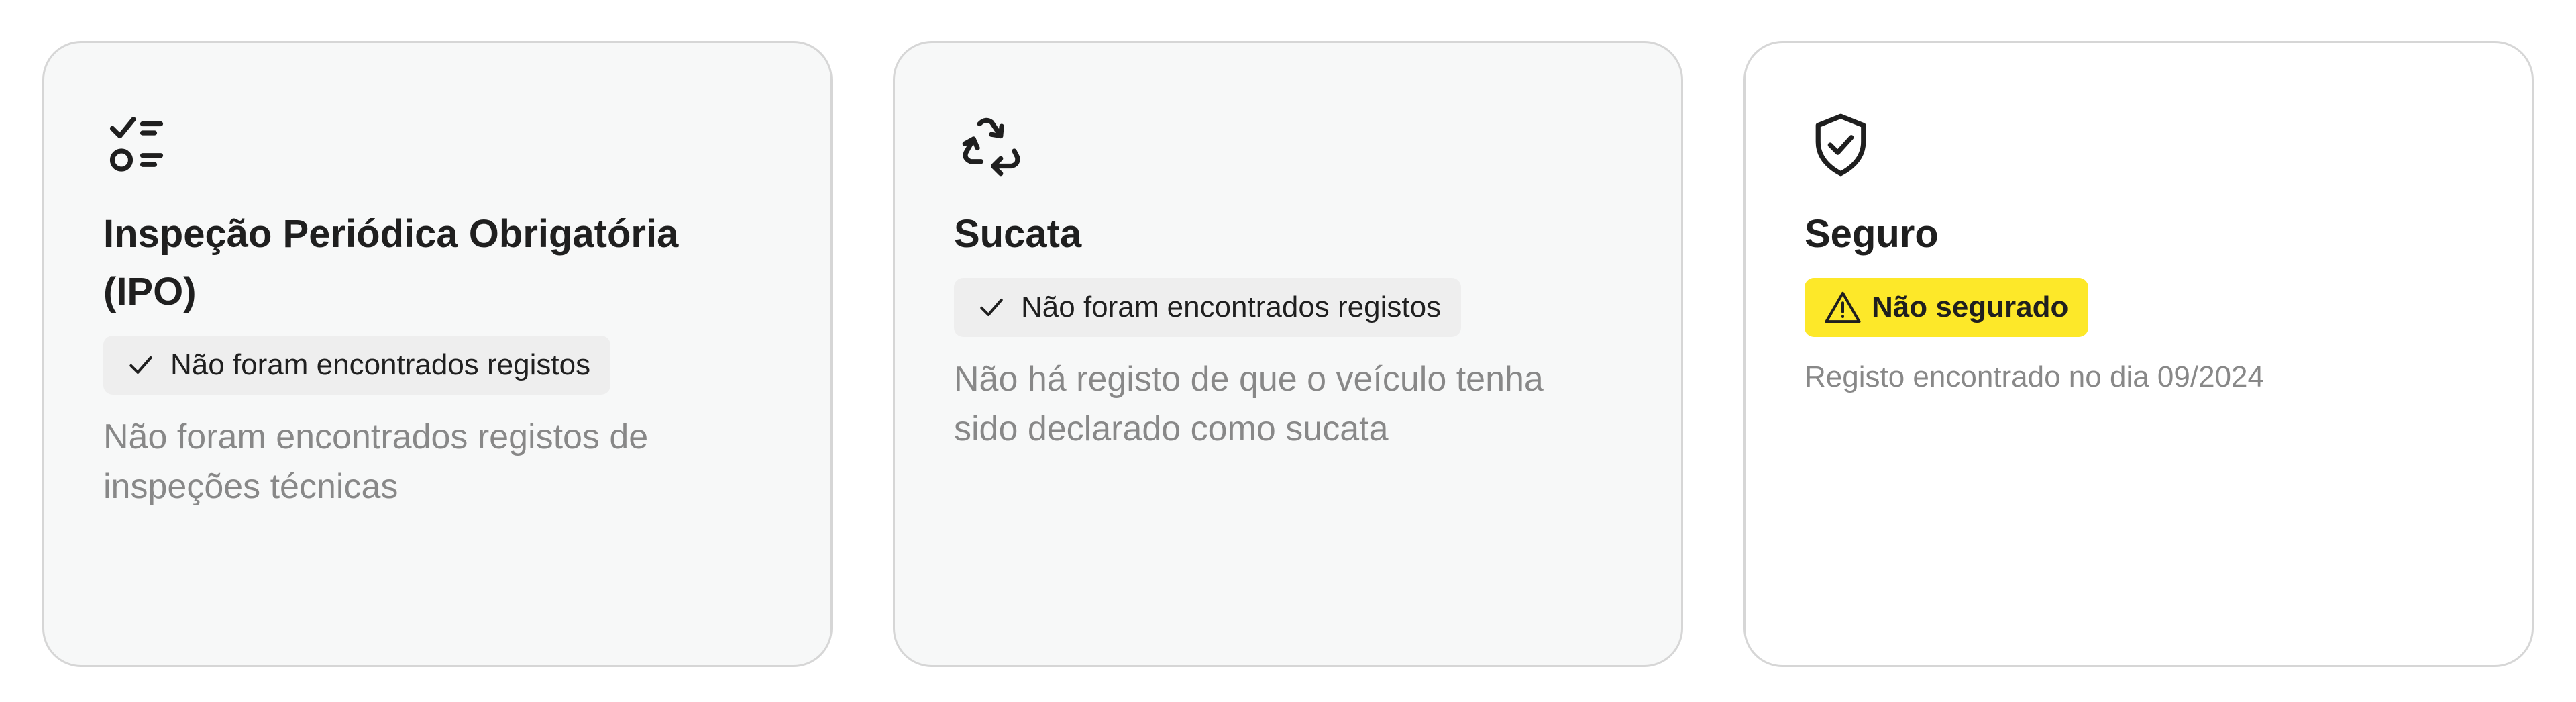 The image size is (2576, 702). What do you see at coordinates (1841, 145) in the screenshot?
I see `shield-check-icon` at bounding box center [1841, 145].